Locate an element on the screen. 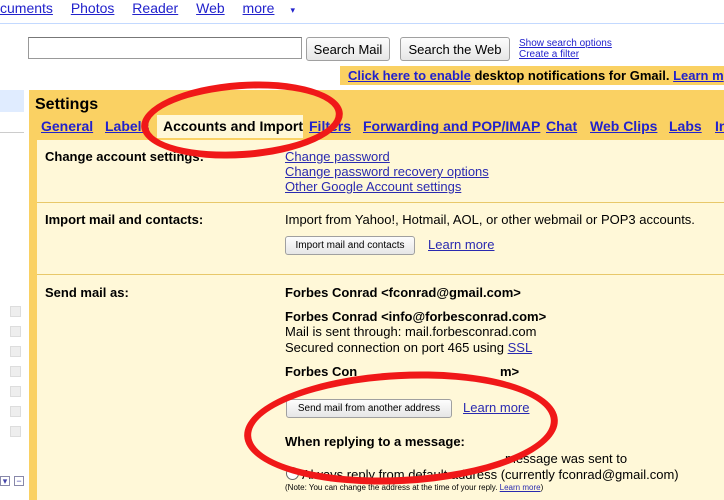 The image size is (724, 500). tab-labels: Labels is located at coordinates (127, 126).